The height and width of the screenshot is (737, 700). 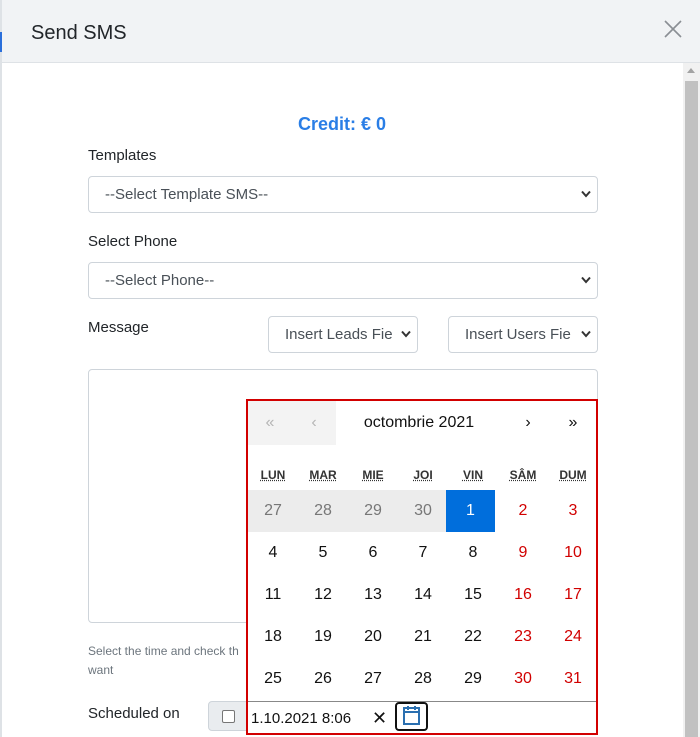 What do you see at coordinates (423, 553) in the screenshot?
I see `day-cell: 7` at bounding box center [423, 553].